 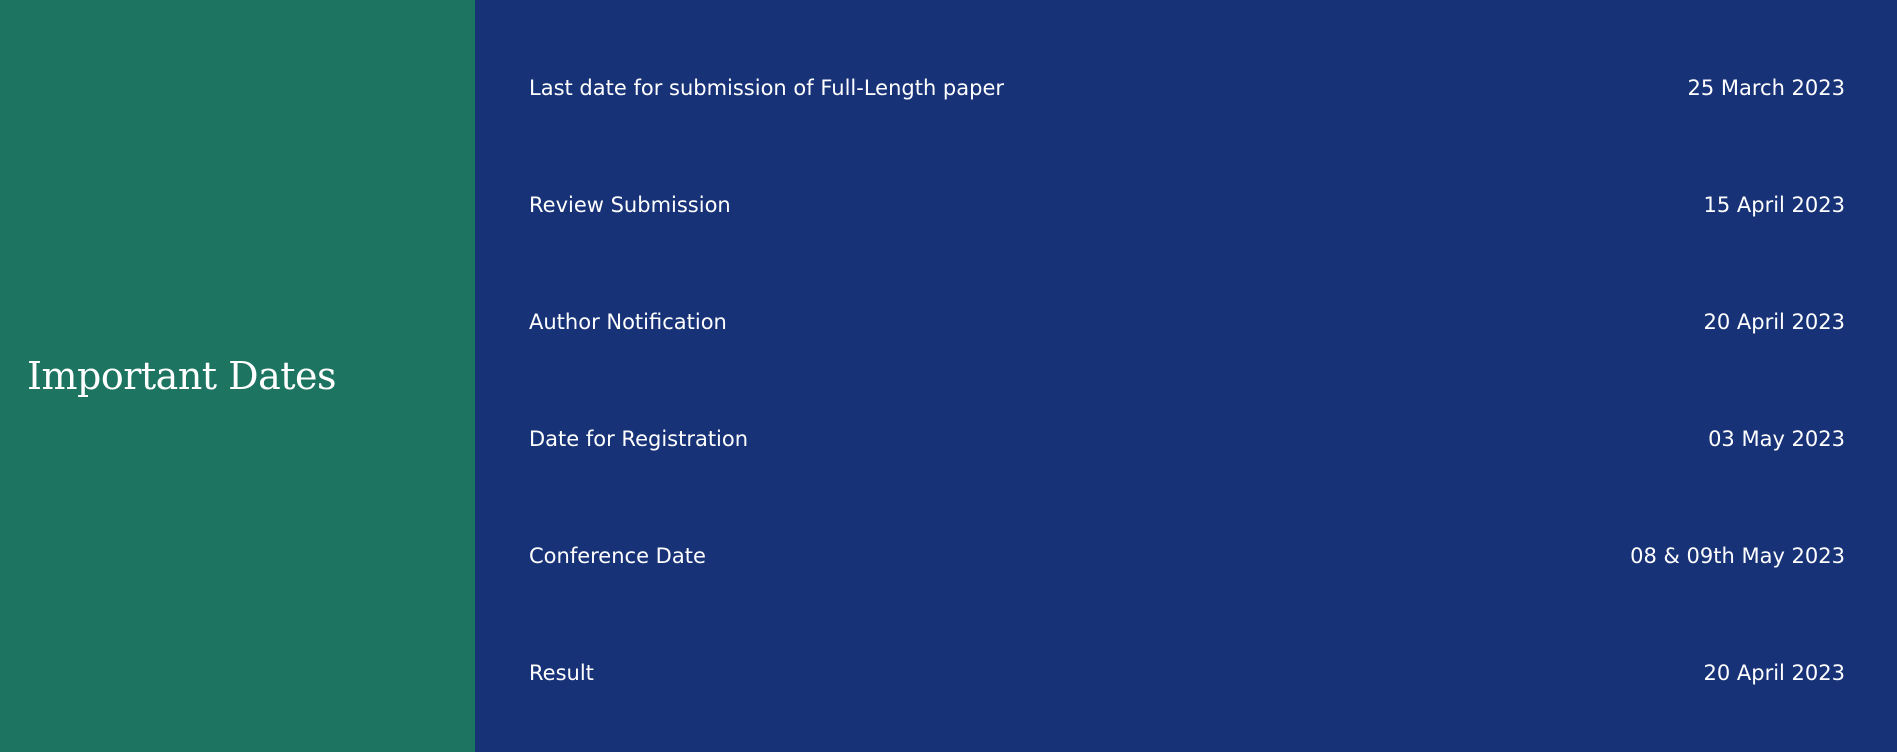 I want to click on event-date: 03 May 2023, so click(x=1776, y=439).